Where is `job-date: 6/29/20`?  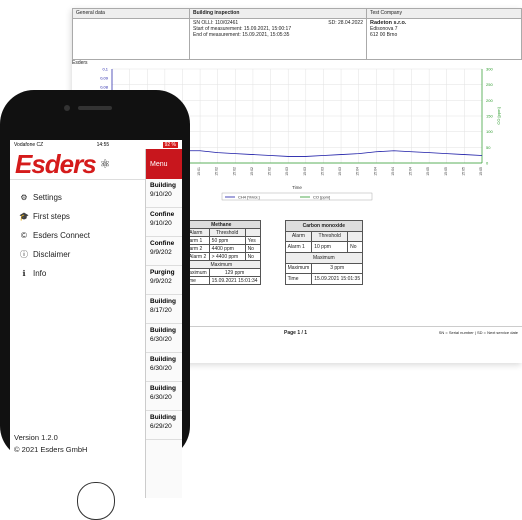
job-date: 6/29/20 is located at coordinates (161, 426).